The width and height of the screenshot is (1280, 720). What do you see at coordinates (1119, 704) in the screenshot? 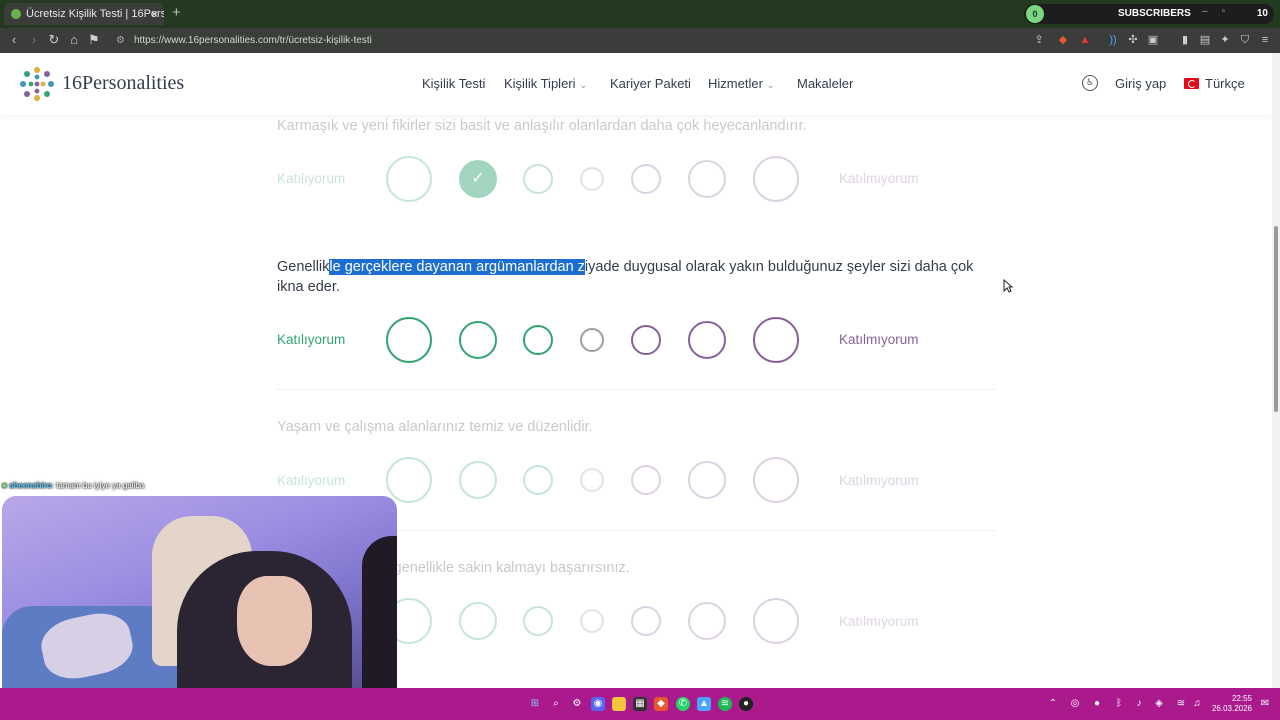
I see `bluetooth-icon: ᛒ` at bounding box center [1119, 704].